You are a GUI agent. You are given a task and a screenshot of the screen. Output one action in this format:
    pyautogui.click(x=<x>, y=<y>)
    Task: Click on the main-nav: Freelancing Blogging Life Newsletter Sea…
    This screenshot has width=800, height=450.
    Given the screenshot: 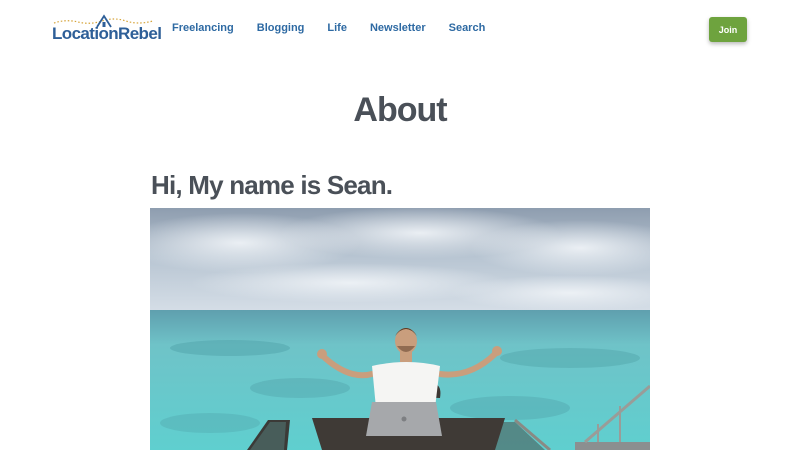 What is the action you would take?
    pyautogui.click(x=340, y=28)
    